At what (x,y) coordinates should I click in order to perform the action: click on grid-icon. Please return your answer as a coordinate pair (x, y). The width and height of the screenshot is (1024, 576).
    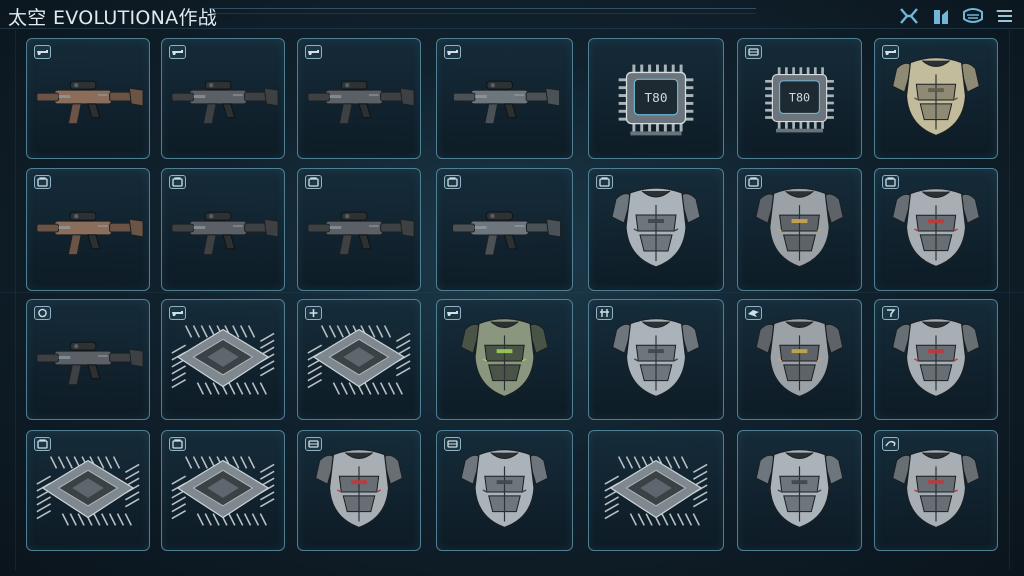
    Looking at the image, I should click on (604, 313).